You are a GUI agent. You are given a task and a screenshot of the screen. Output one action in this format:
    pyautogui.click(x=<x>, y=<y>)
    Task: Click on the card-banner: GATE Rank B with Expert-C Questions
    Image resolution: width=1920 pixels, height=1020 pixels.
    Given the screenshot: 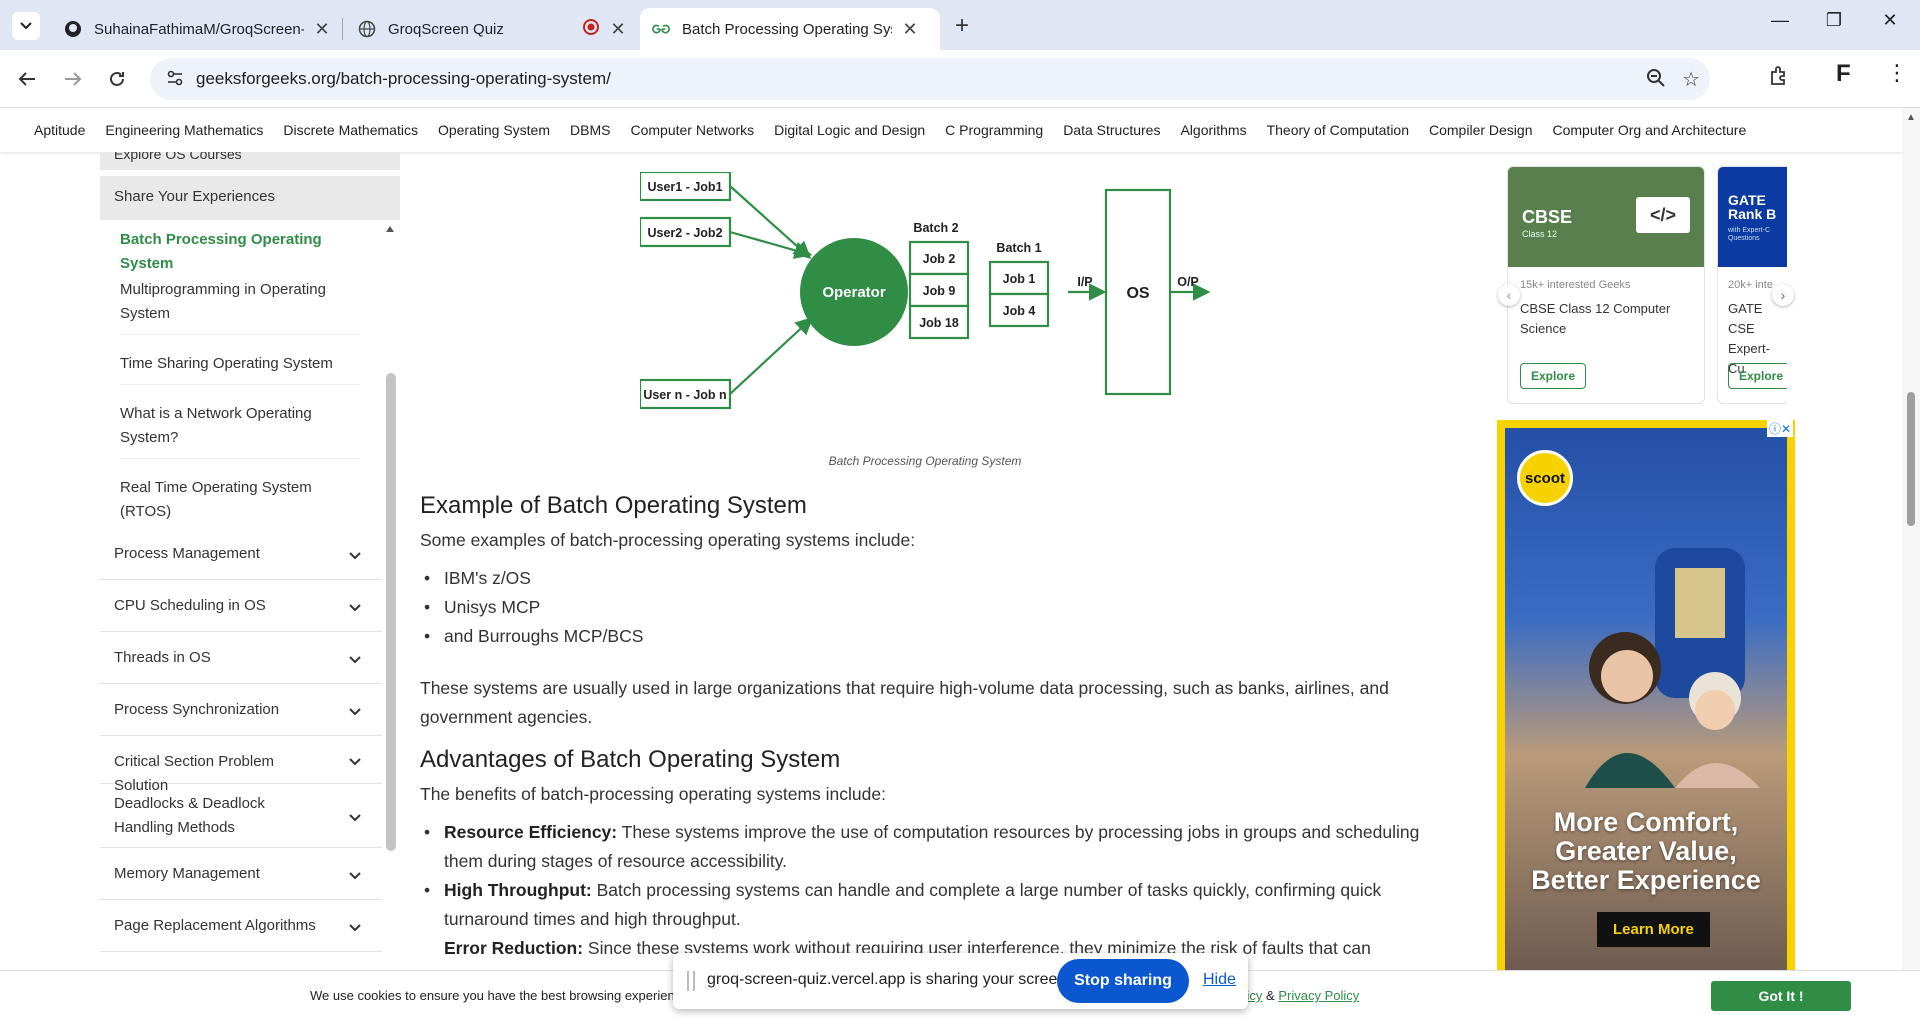 What is the action you would take?
    pyautogui.click(x=1752, y=217)
    